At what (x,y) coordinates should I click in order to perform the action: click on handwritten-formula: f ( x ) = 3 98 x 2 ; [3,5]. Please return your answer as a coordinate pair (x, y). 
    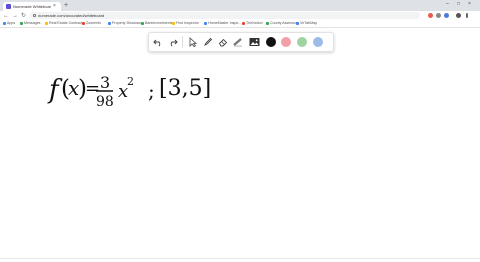
    Looking at the image, I should click on (129, 91).